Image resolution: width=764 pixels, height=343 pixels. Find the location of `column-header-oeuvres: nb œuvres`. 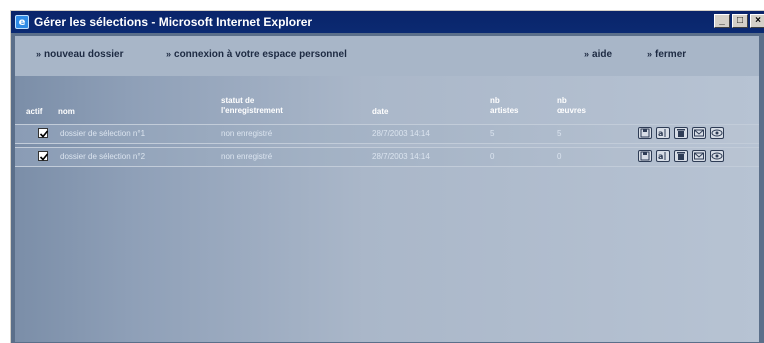

column-header-oeuvres: nb œuvres is located at coordinates (571, 106).